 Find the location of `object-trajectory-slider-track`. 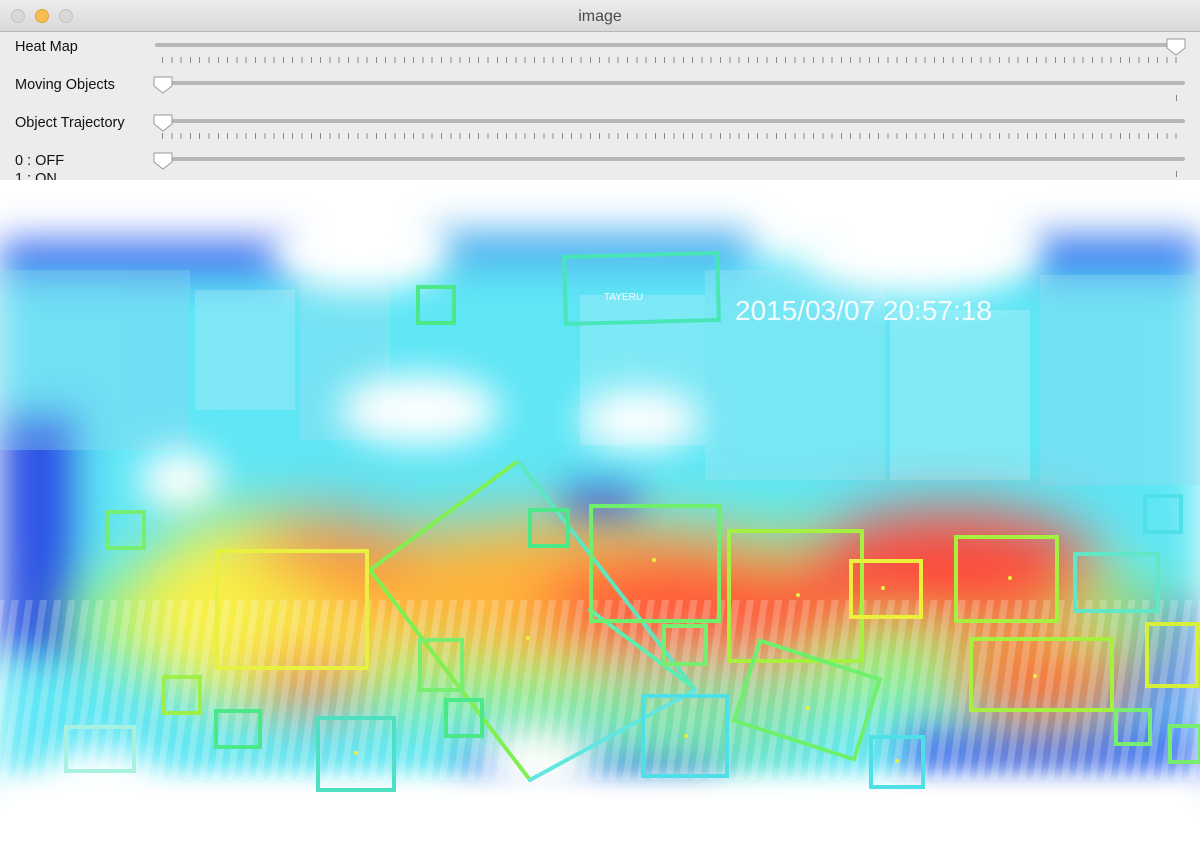

object-trajectory-slider-track is located at coordinates (670, 121).